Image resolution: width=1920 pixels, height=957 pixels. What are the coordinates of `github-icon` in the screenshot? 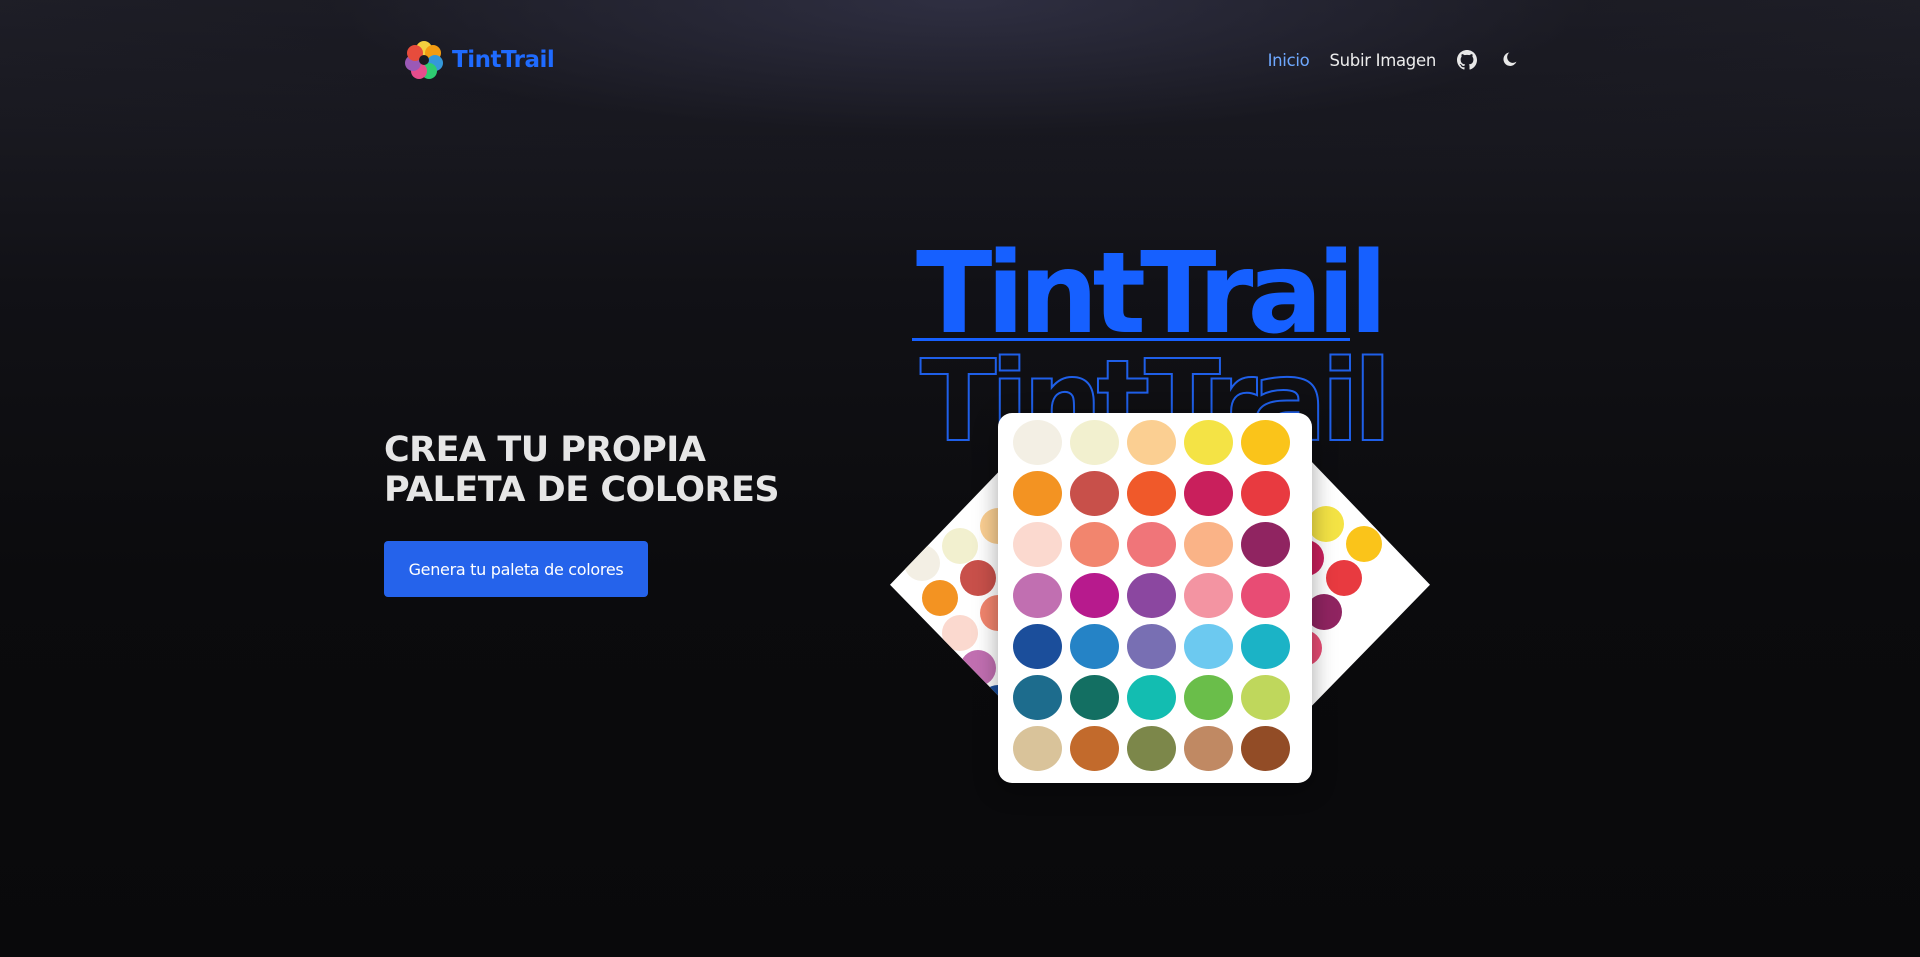 It's located at (1467, 60).